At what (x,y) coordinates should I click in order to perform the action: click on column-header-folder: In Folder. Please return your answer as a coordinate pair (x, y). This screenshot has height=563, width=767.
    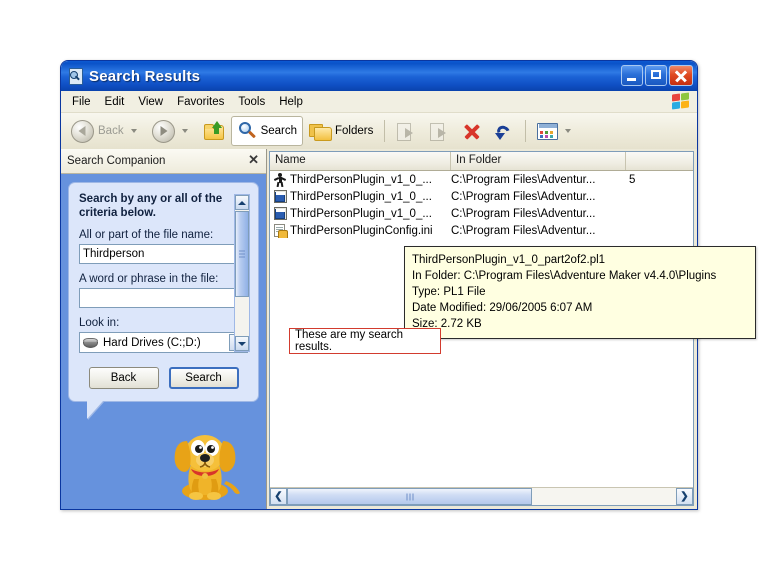
    Looking at the image, I should click on (538, 161).